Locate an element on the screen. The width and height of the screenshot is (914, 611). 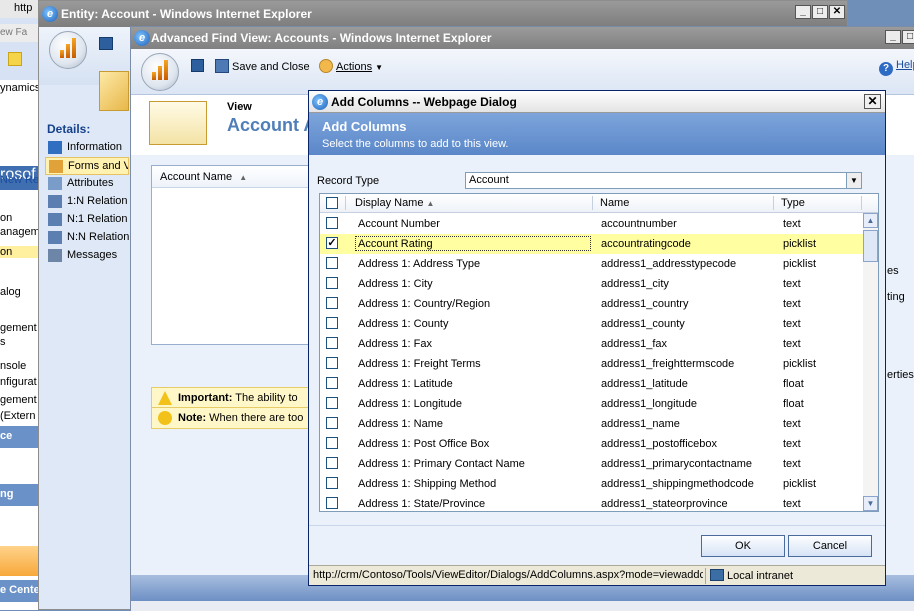
scroll-down-icon: ▼ is located at coordinates (870, 503).